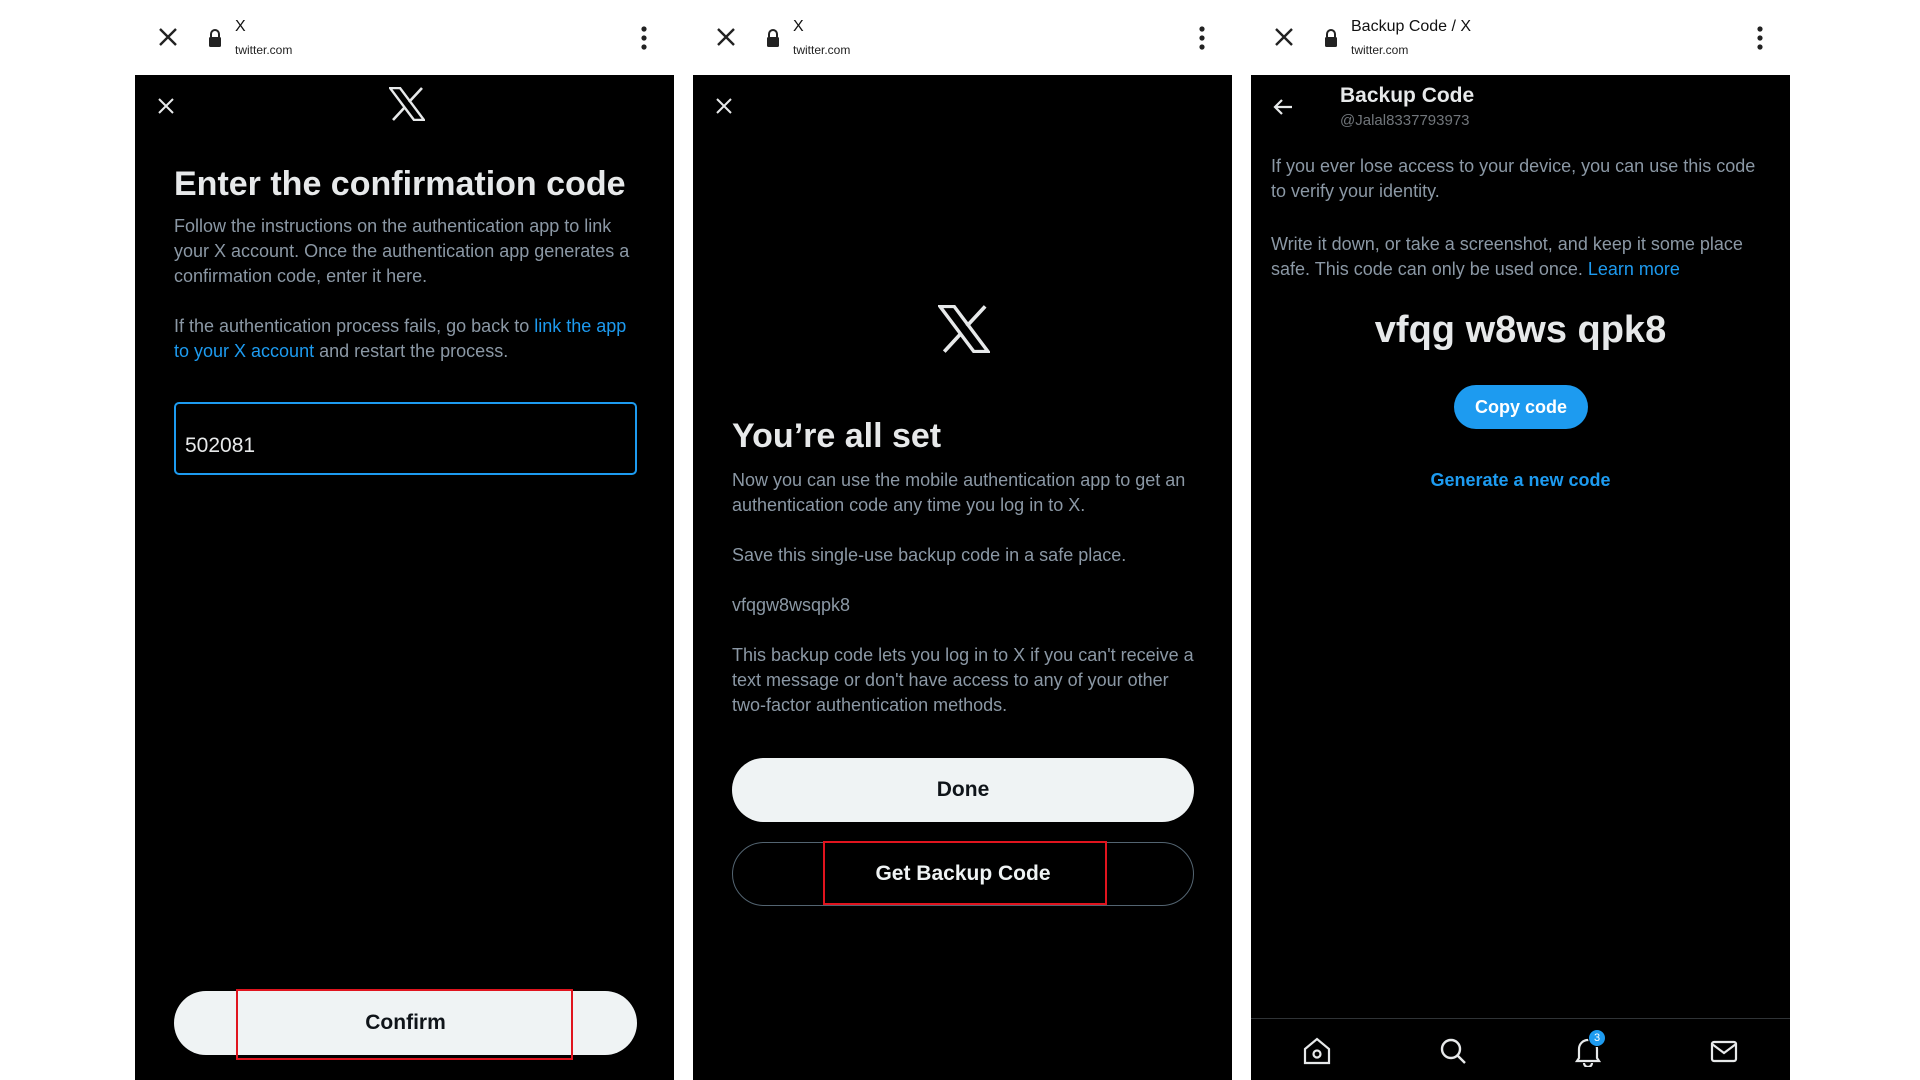 Image resolution: width=1920 pixels, height=1080 pixels. I want to click on backup-code-display: vfqg w8ws qpk8, so click(1520, 330).